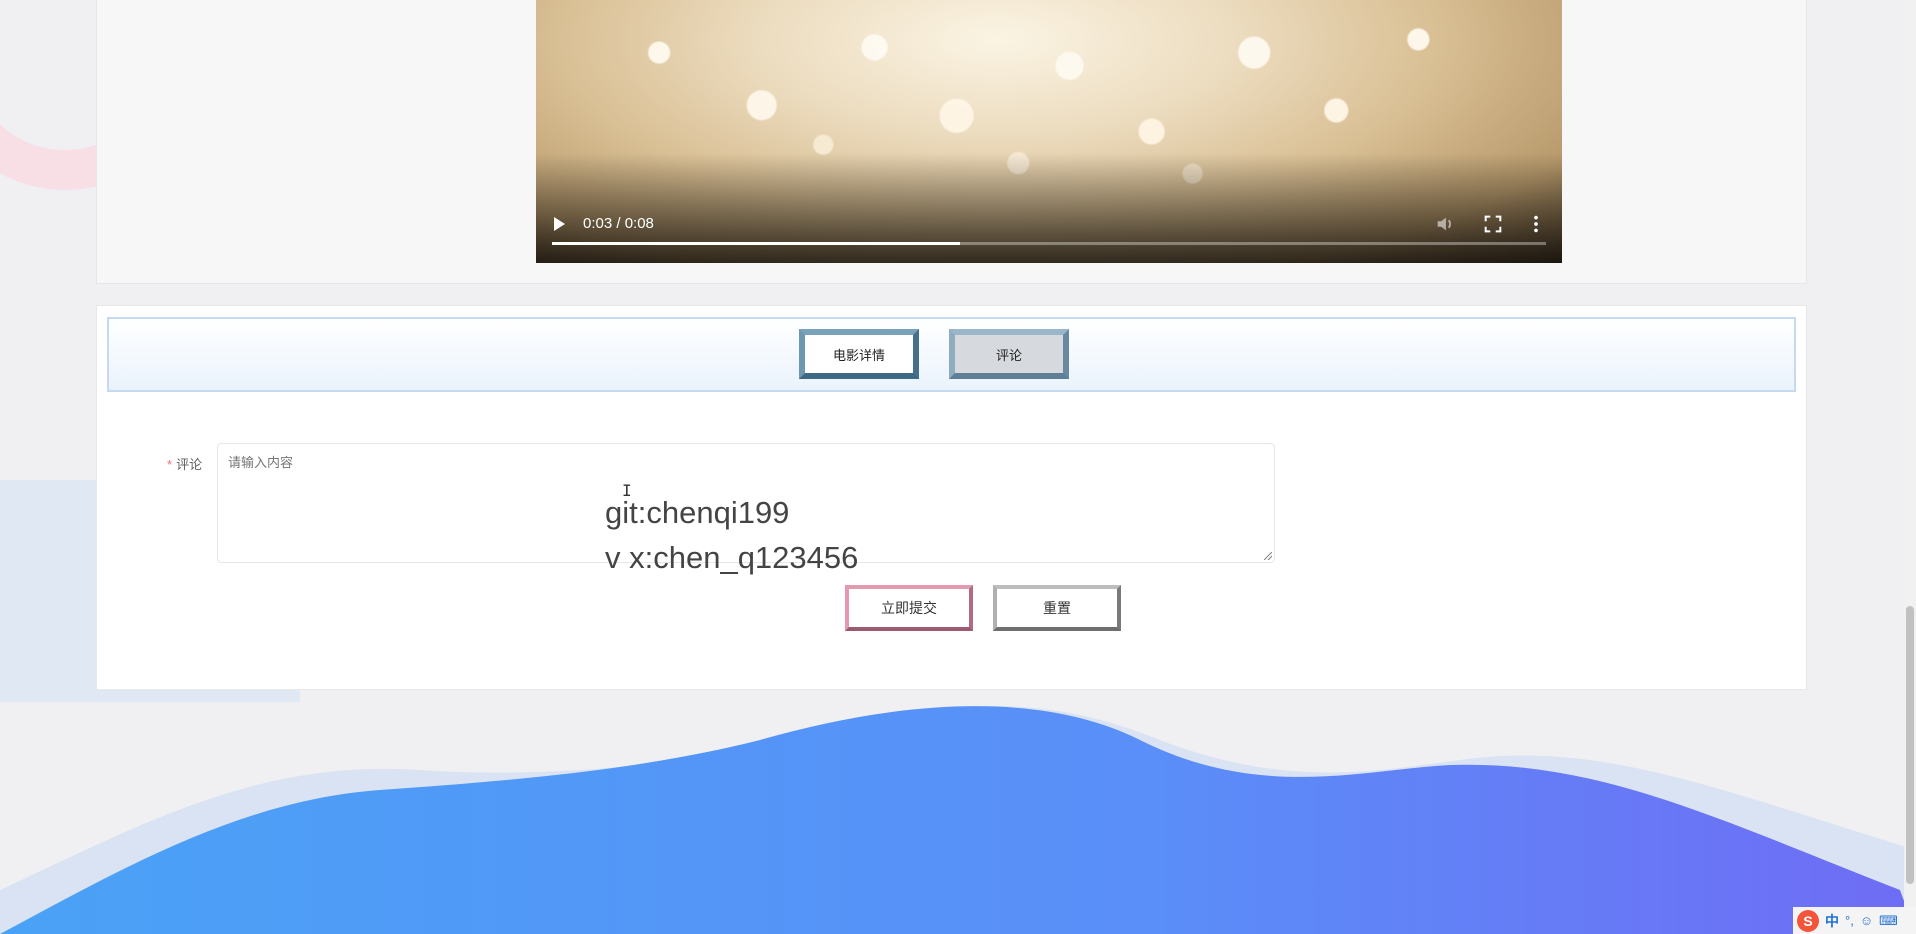 Image resolution: width=1916 pixels, height=934 pixels. What do you see at coordinates (1049, 225) in the screenshot?
I see `video-controls: 0:03 / 0:08` at bounding box center [1049, 225].